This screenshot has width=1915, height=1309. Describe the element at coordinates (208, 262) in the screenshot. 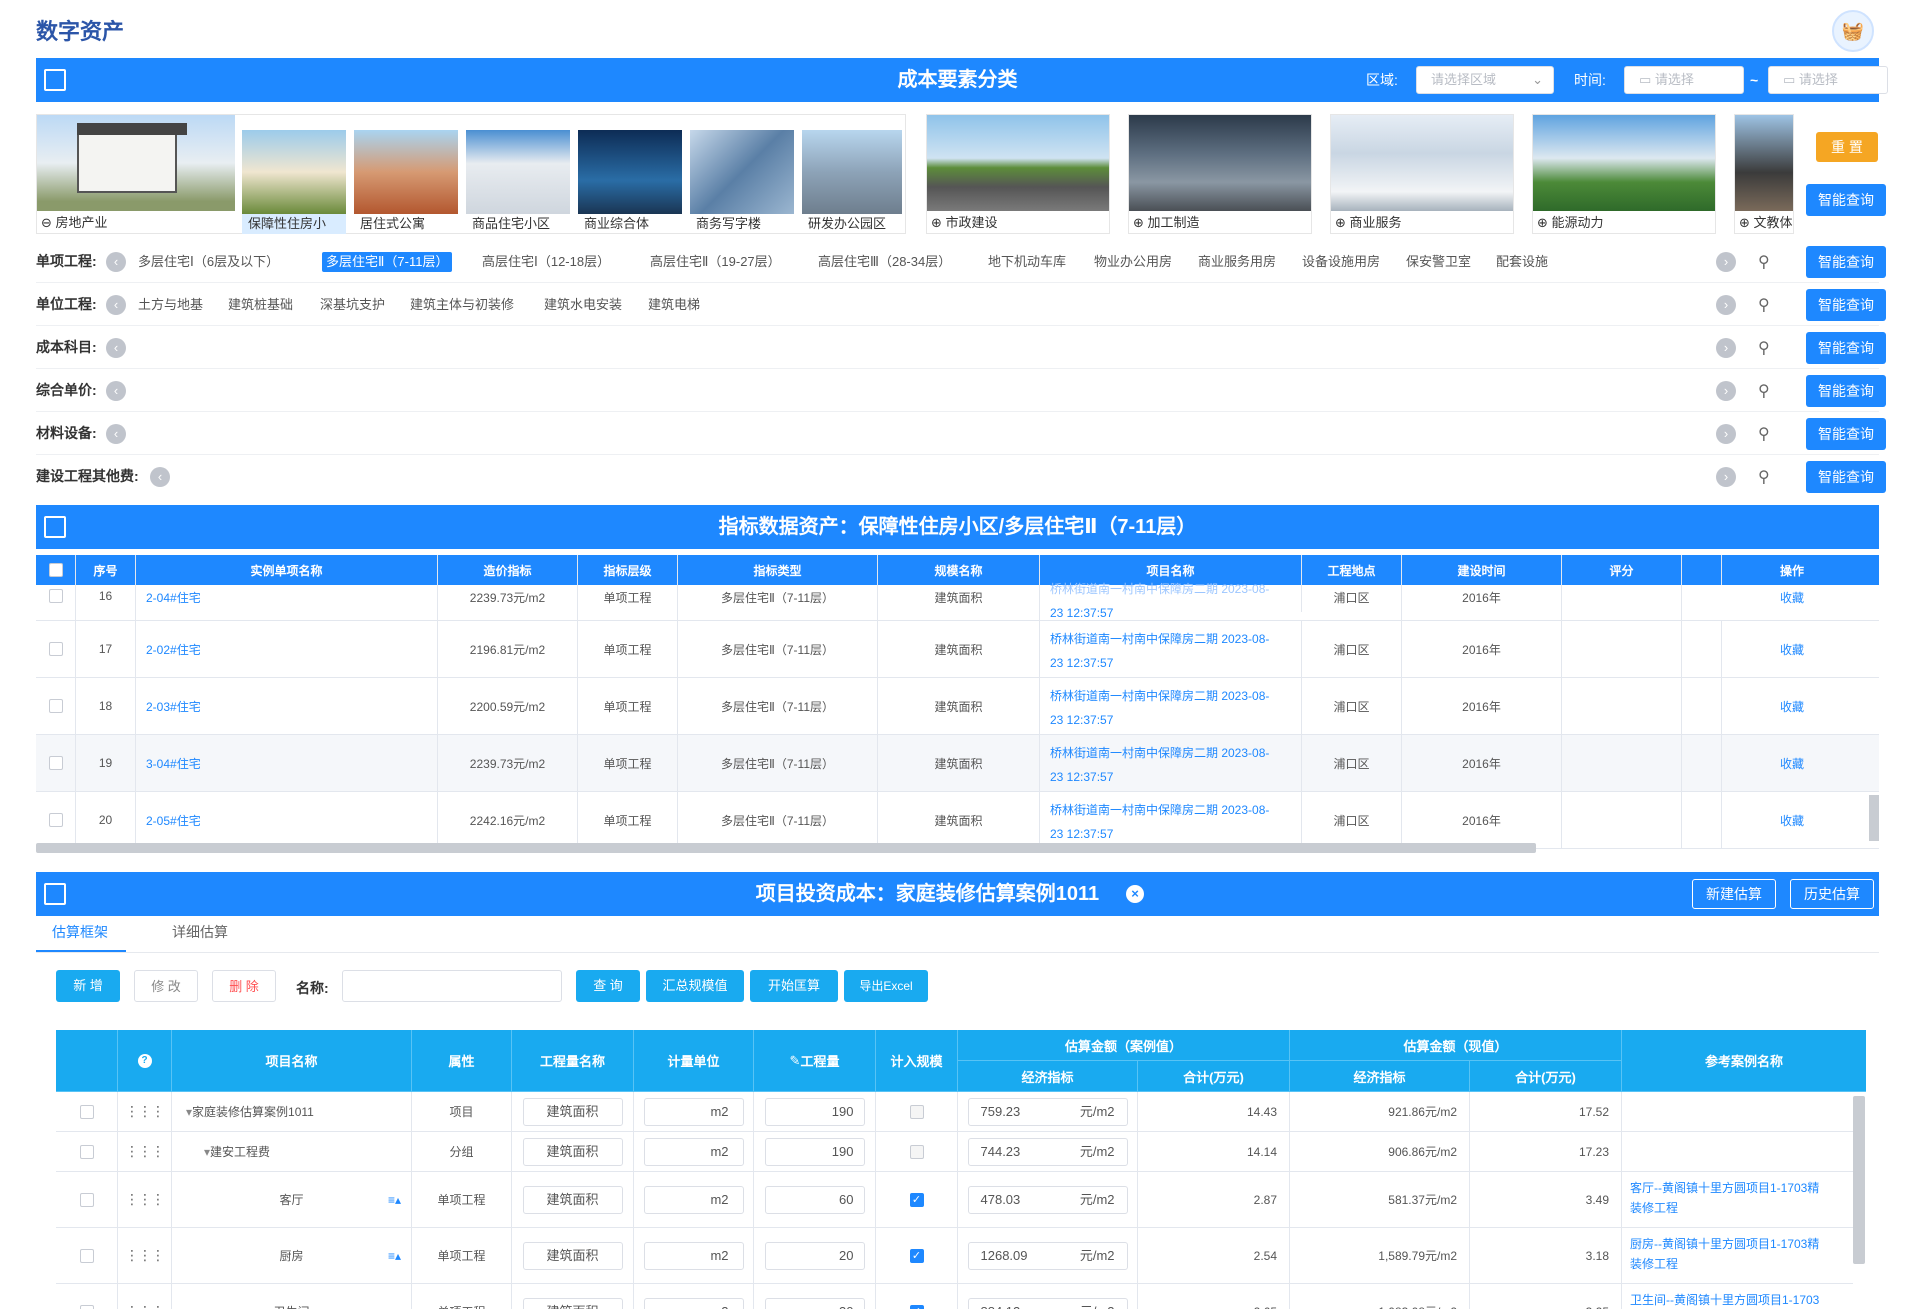

I see `filter-chip: 多层住宅Ⅰ（6层及以下）` at that location.